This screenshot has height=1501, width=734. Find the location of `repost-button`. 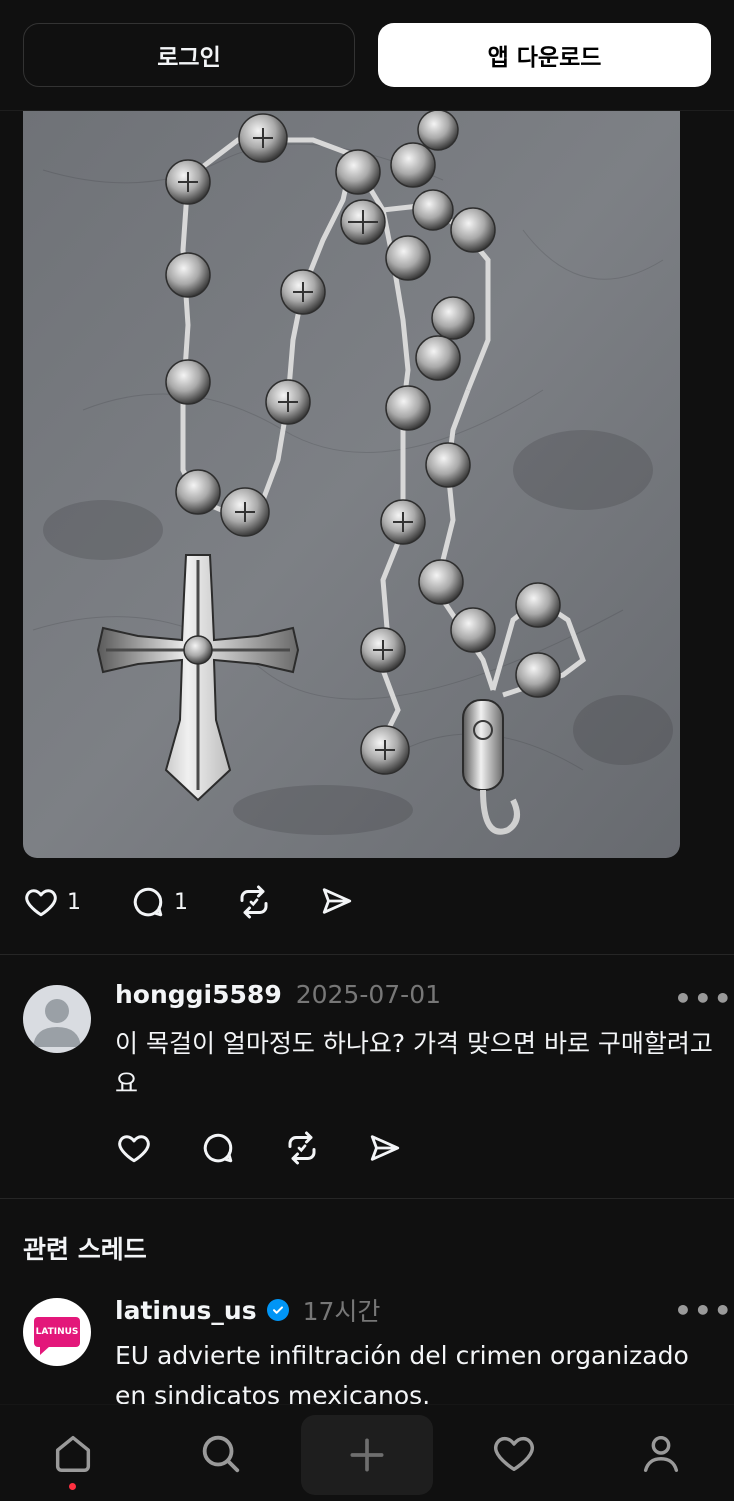

repost-button is located at coordinates (254, 902).